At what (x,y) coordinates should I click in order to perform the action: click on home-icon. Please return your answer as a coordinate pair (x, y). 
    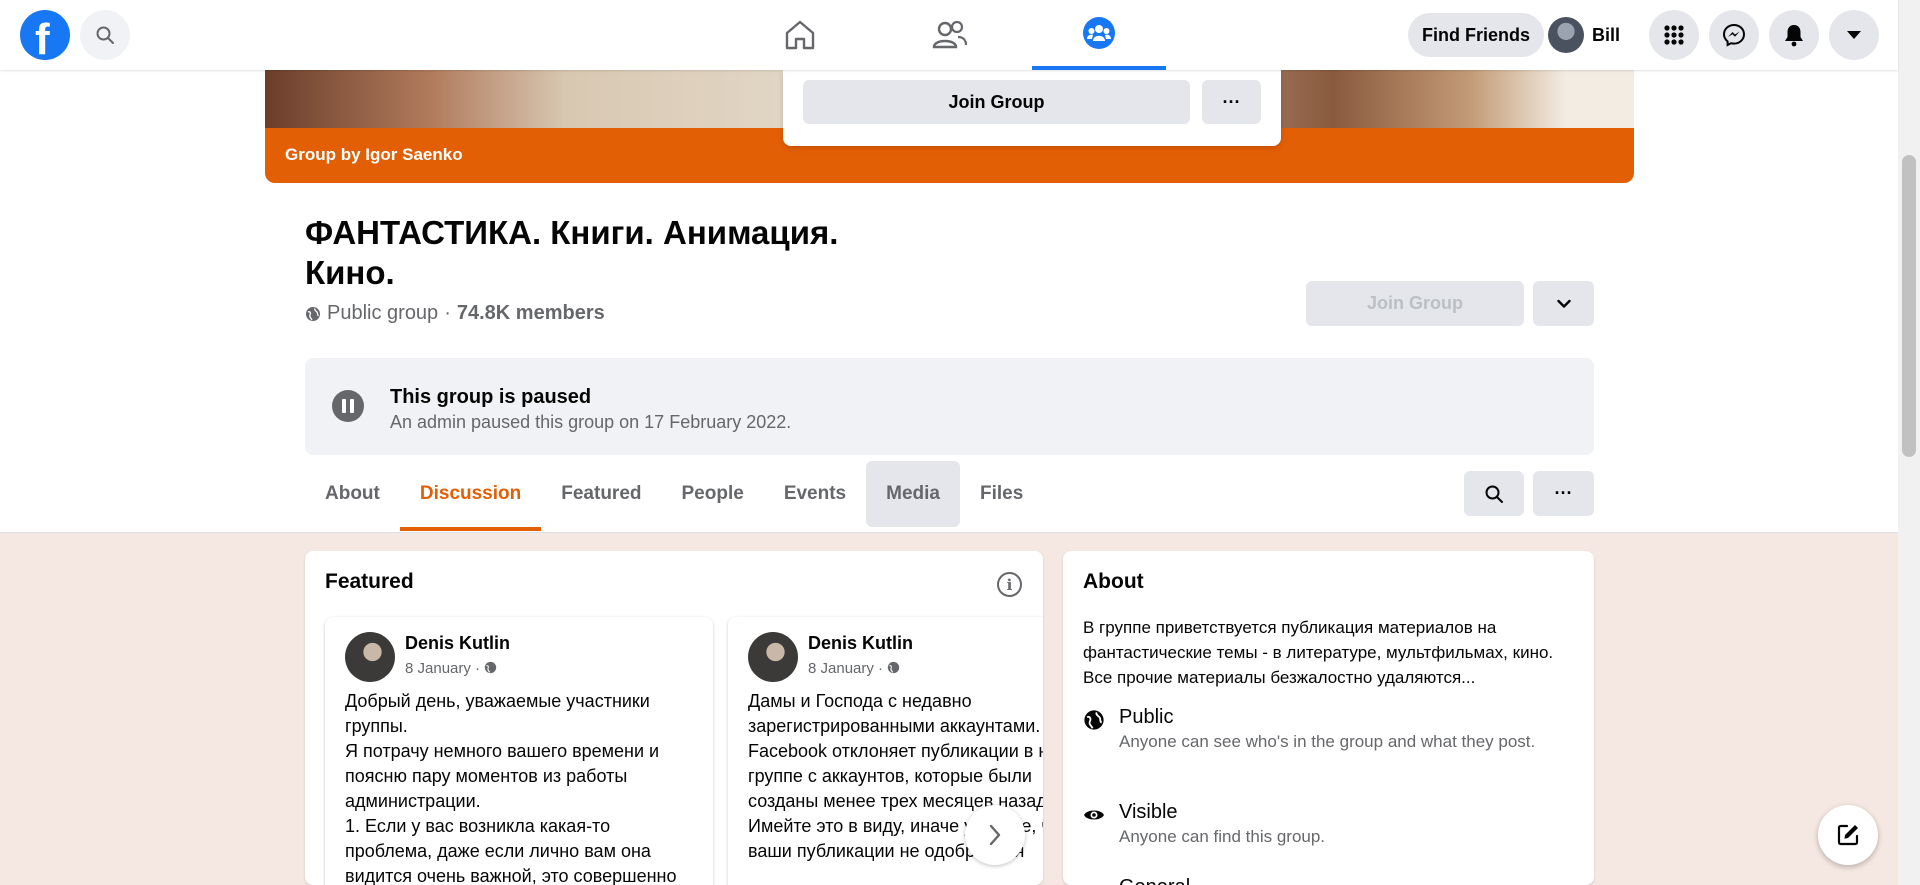
    Looking at the image, I should click on (800, 35).